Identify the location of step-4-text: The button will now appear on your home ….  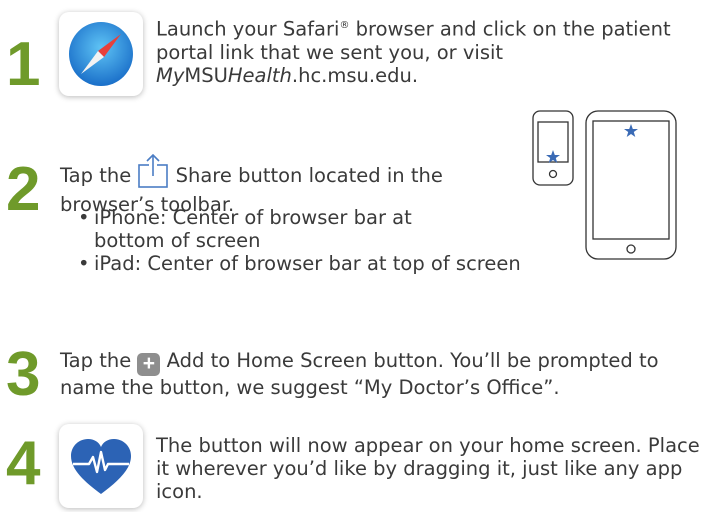
(428, 468).